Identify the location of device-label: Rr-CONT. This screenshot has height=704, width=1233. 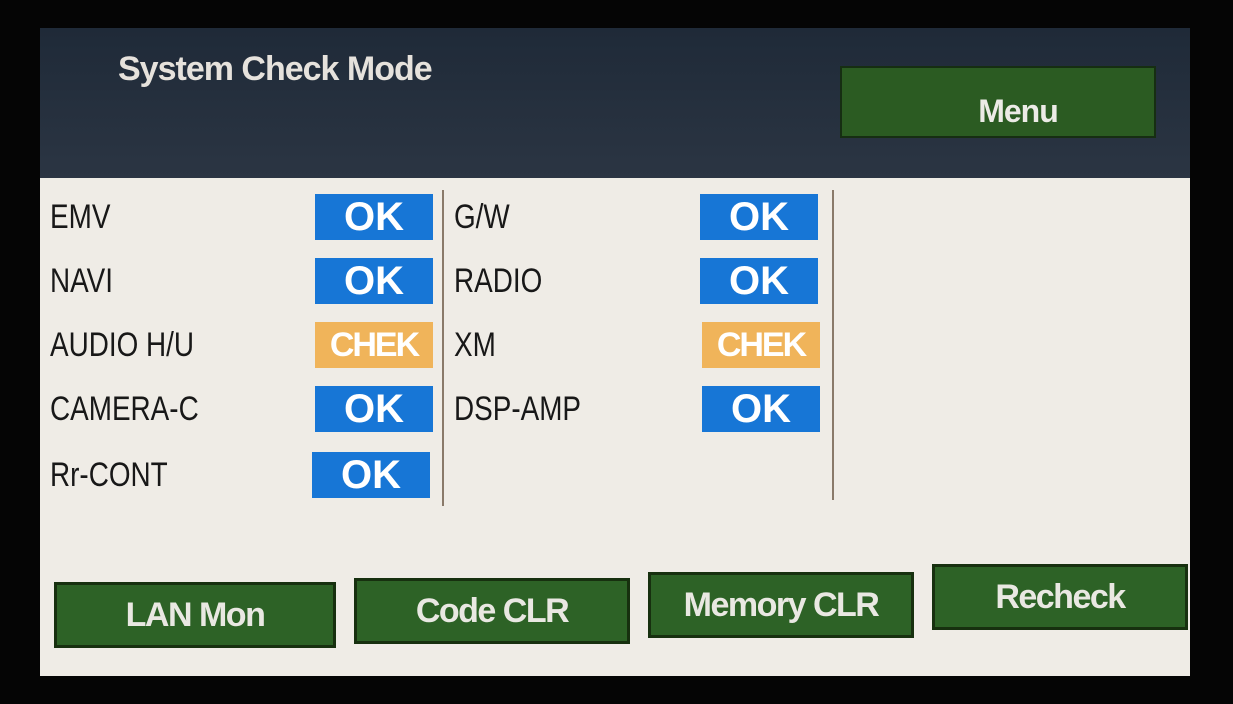
(109, 474).